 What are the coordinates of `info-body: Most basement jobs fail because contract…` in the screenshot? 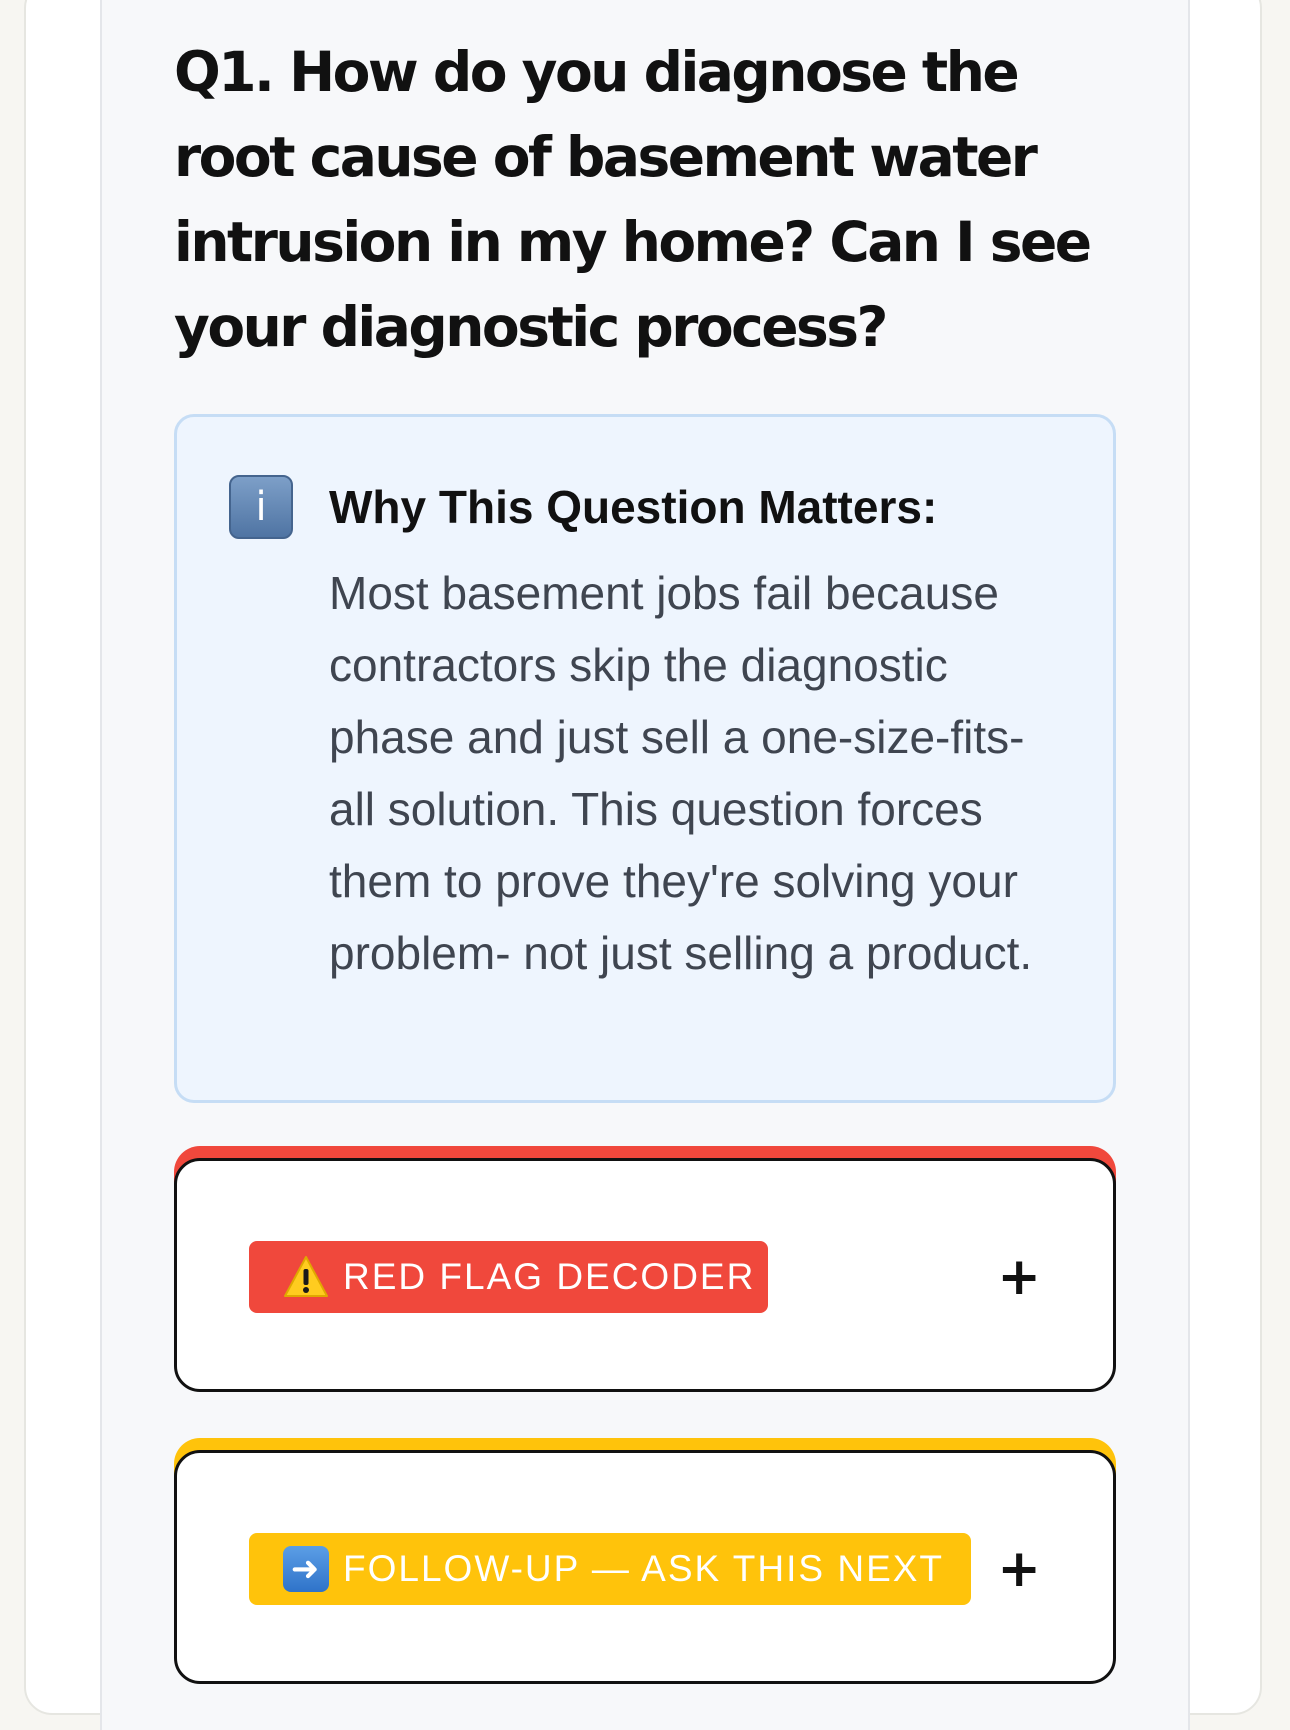 It's located at (681, 773).